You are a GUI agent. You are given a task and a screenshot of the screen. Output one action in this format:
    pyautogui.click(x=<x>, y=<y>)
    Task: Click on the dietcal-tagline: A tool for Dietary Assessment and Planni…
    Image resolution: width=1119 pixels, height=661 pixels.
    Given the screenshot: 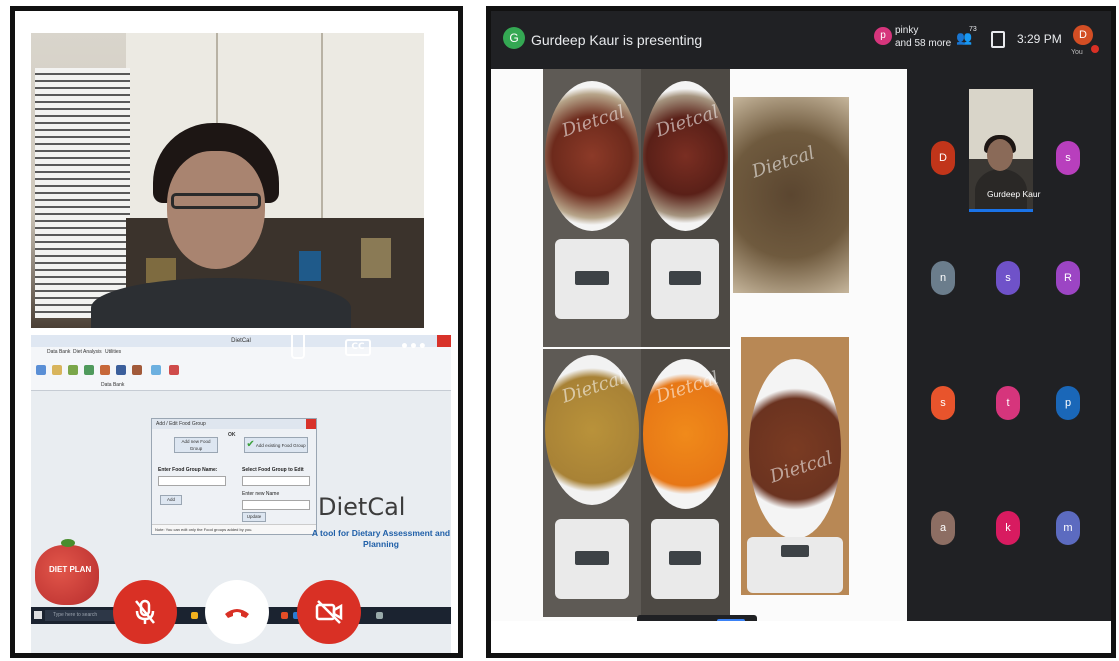 What is the action you would take?
    pyautogui.click(x=381, y=538)
    